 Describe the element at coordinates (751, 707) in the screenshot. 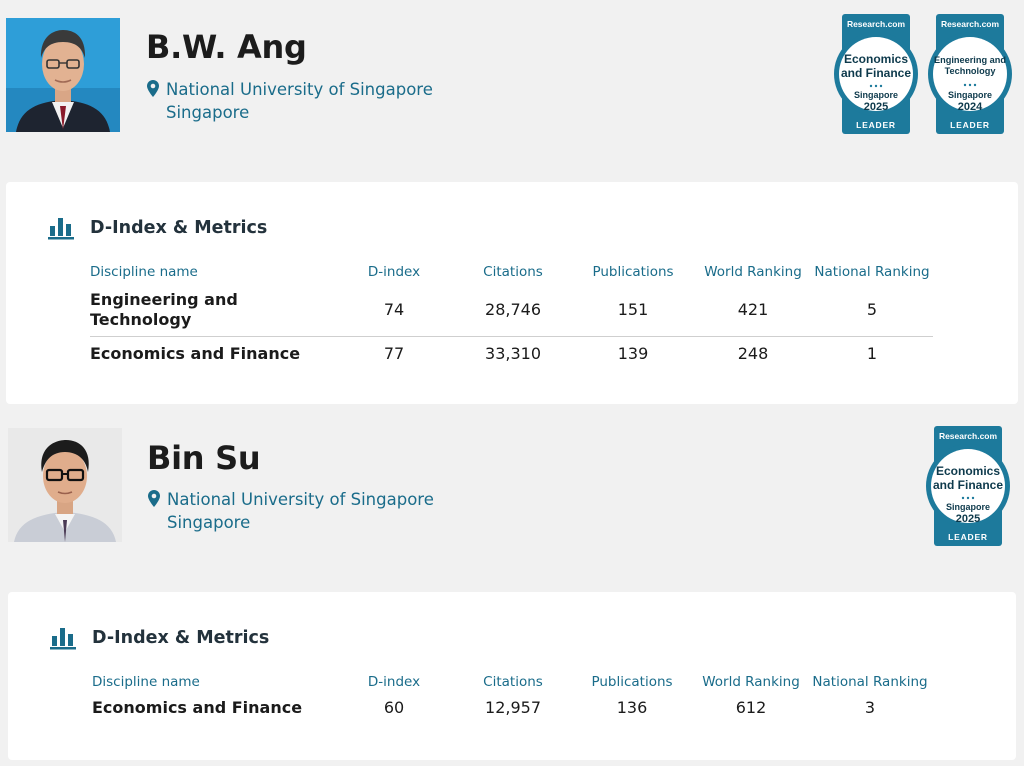

I see `world-ranking-value: 612` at that location.